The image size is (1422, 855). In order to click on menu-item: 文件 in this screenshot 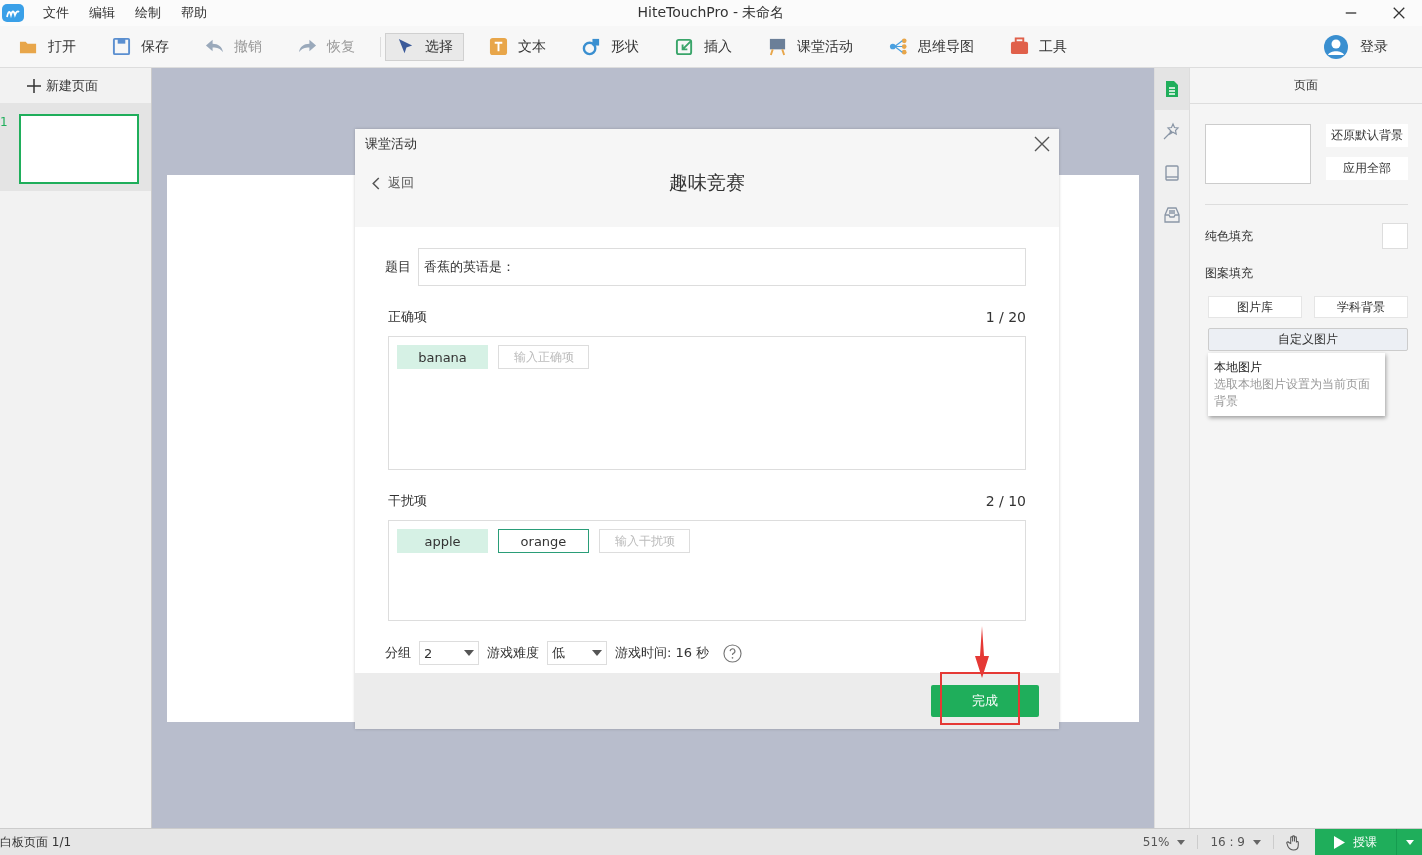, I will do `click(56, 13)`.